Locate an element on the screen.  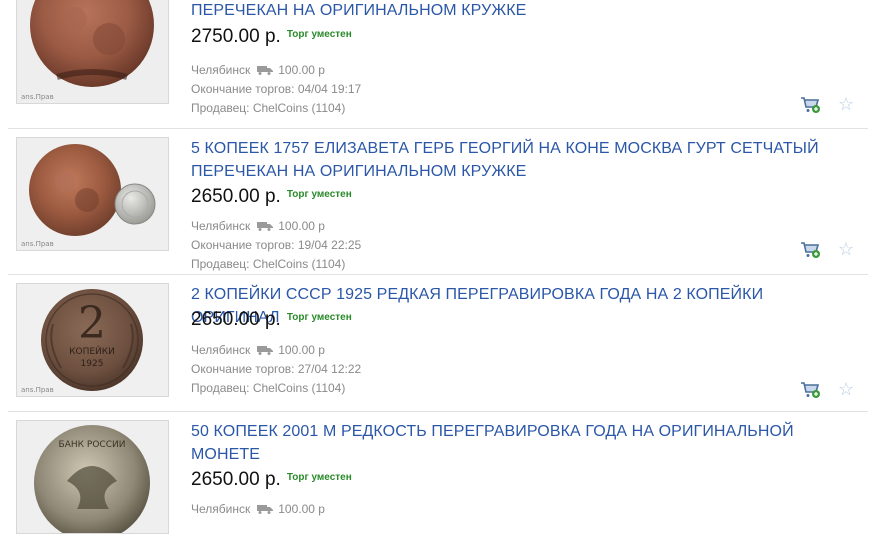
auction-end: Окончание торгов: 04/04 19:17 is located at coordinates (276, 89).